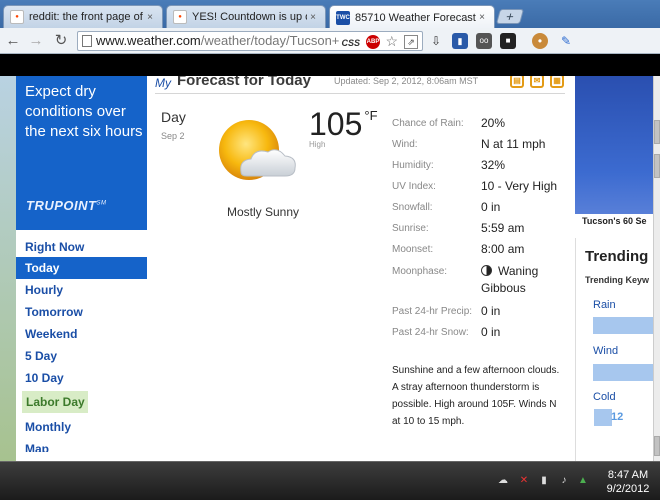  Describe the element at coordinates (510, 16) in the screenshot. I see `new-tab-button: +` at that location.